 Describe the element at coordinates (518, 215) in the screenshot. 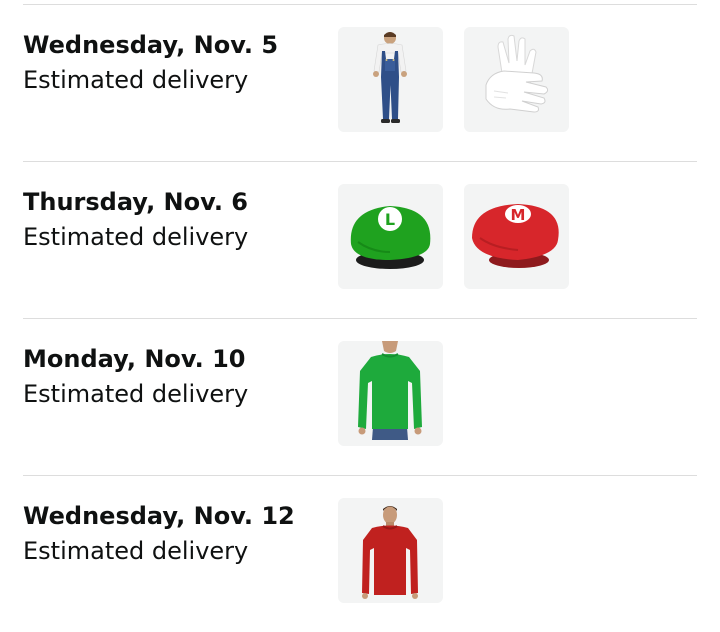

I see `cap-emblem-letter: M` at that location.